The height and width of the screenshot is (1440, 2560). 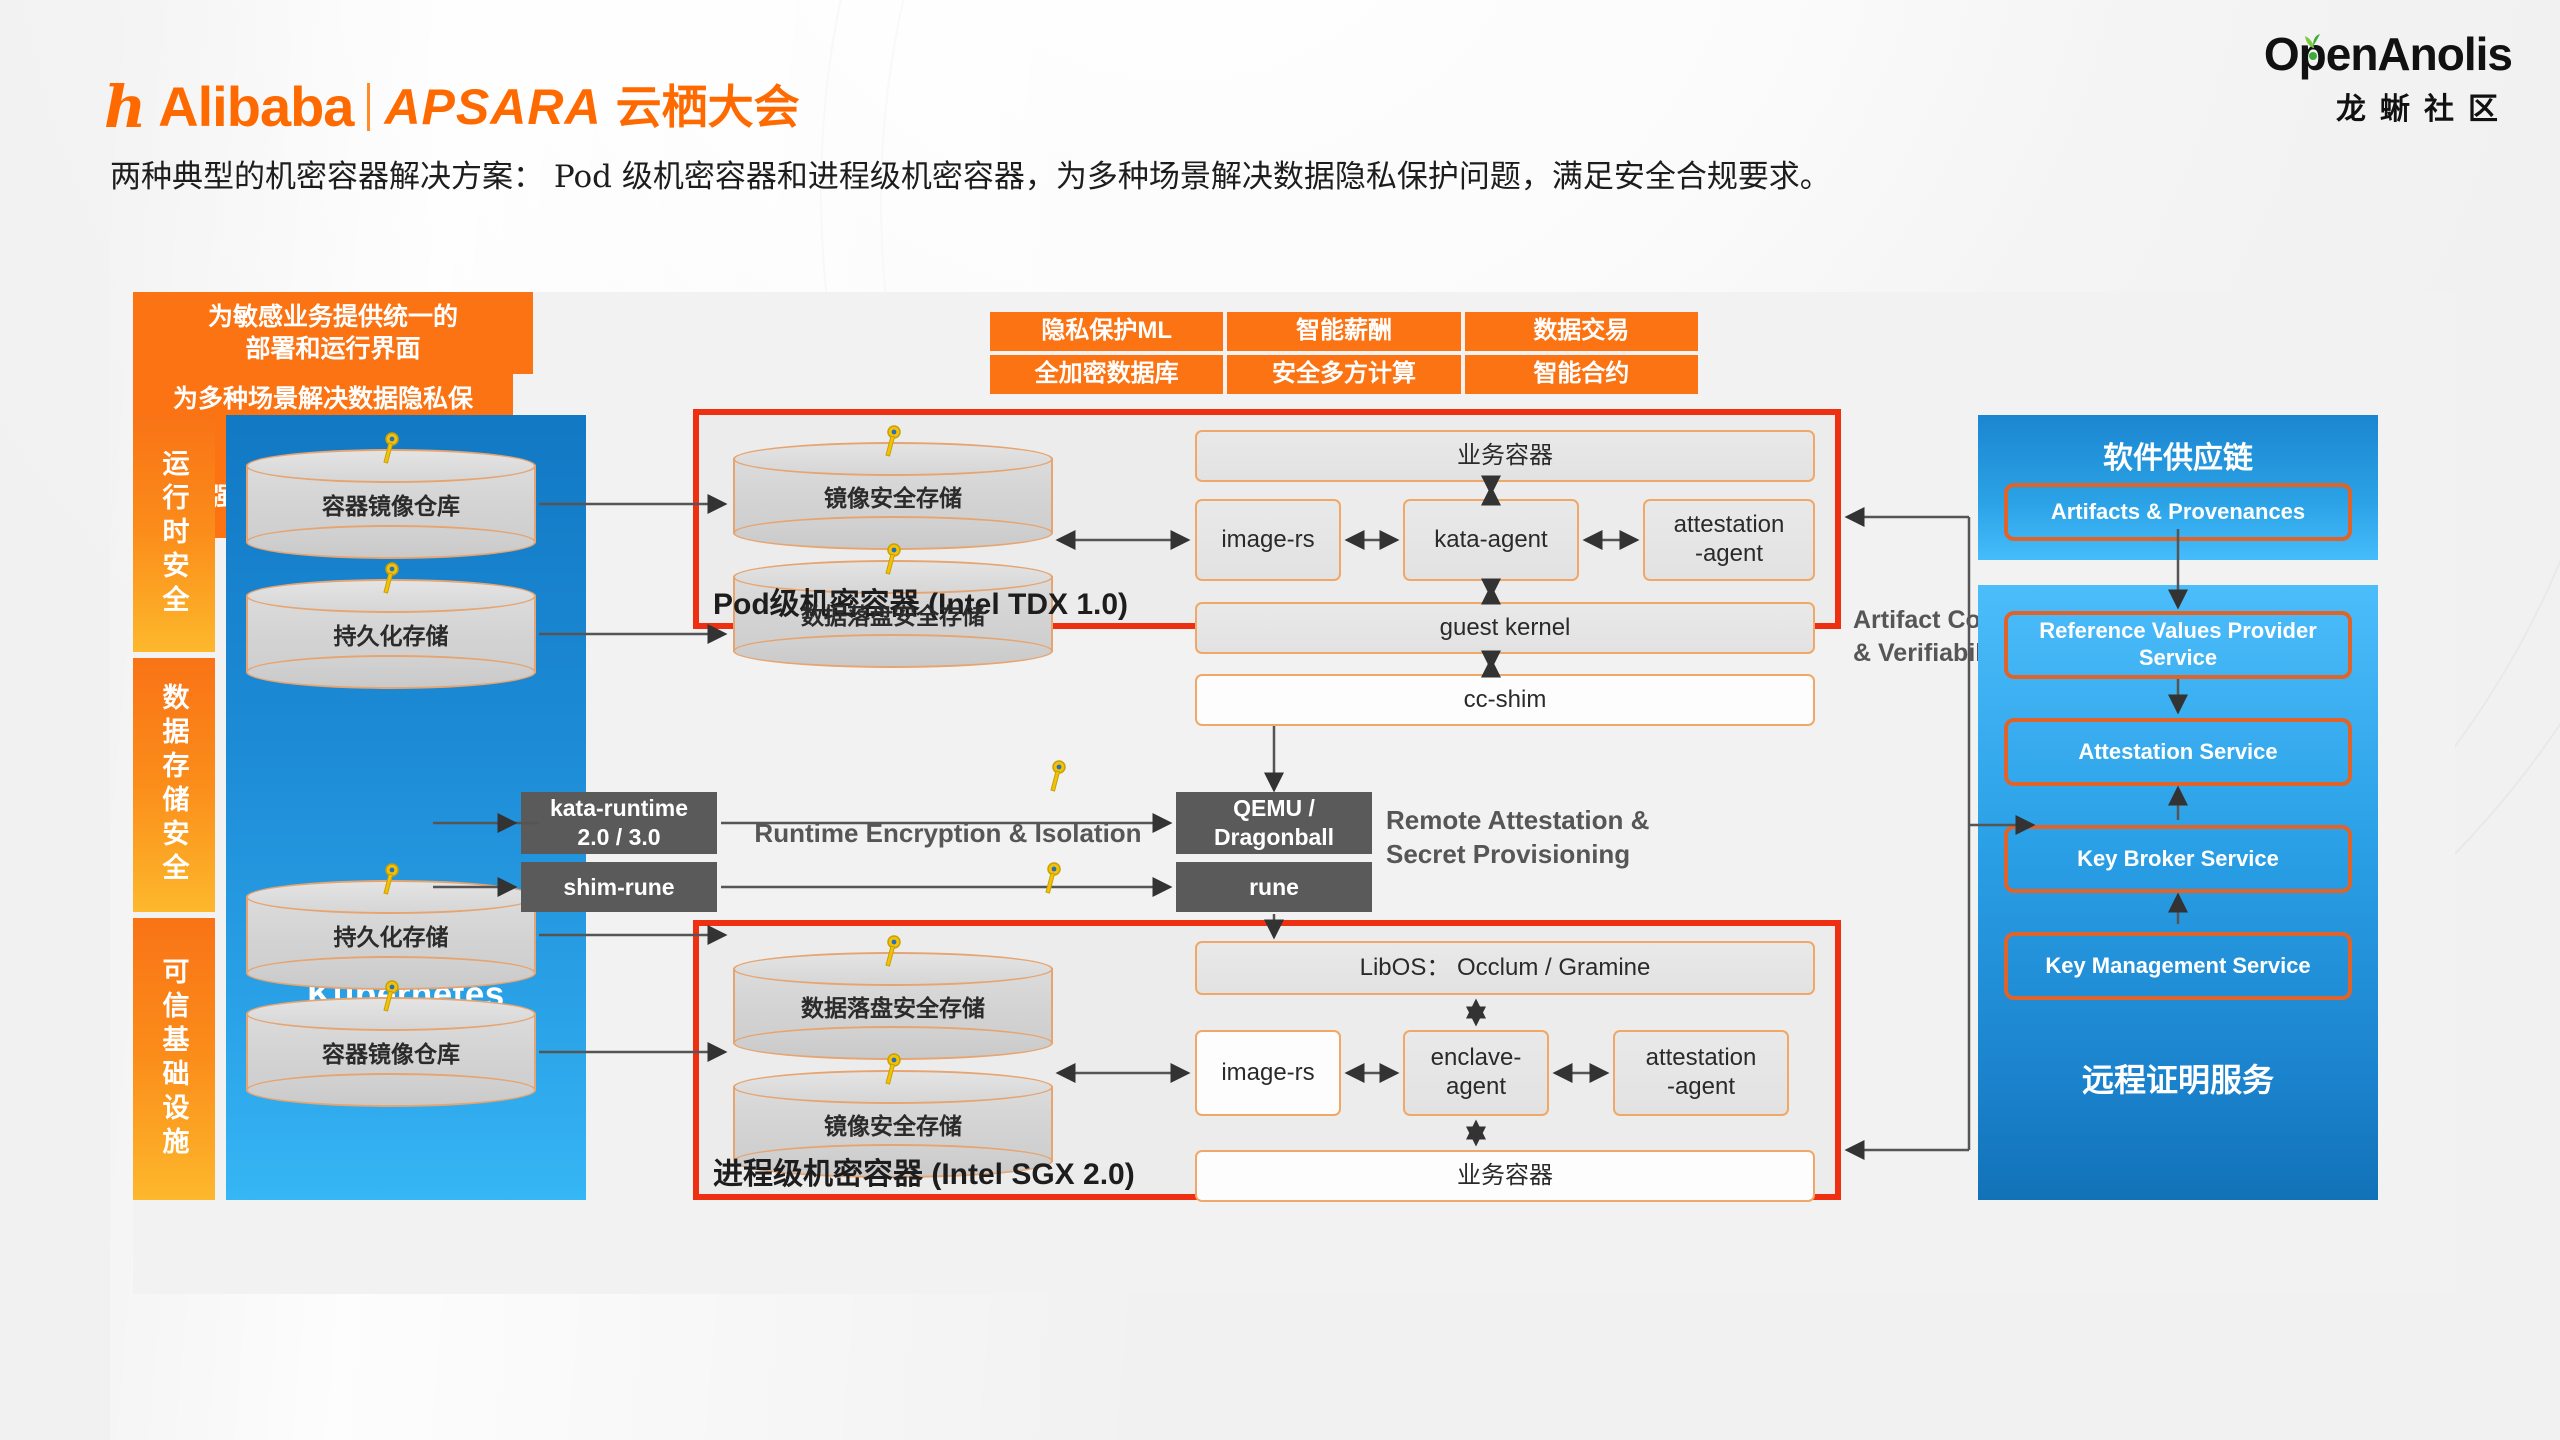 I want to click on openanolis-logo: OpenAnolis 龙蜥社区, so click(x=2388, y=78).